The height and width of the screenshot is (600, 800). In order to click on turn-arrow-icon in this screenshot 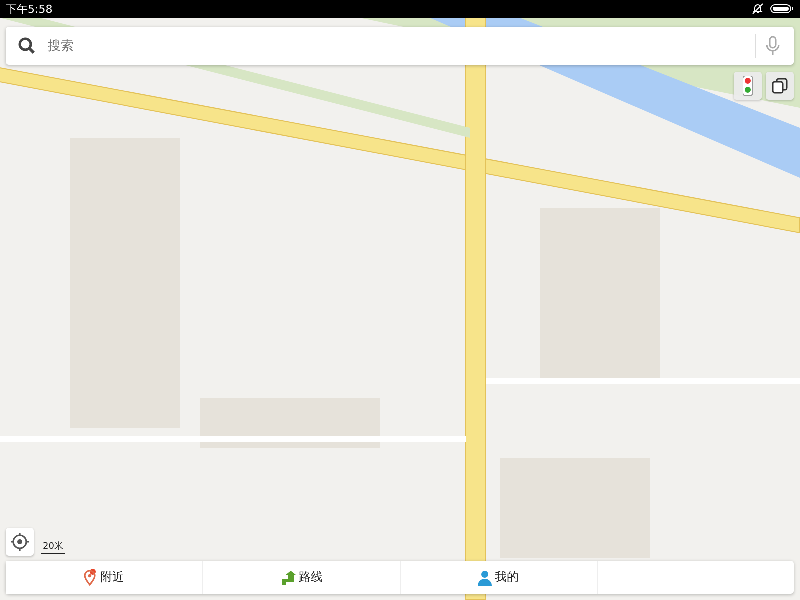, I will do `click(288, 578)`.